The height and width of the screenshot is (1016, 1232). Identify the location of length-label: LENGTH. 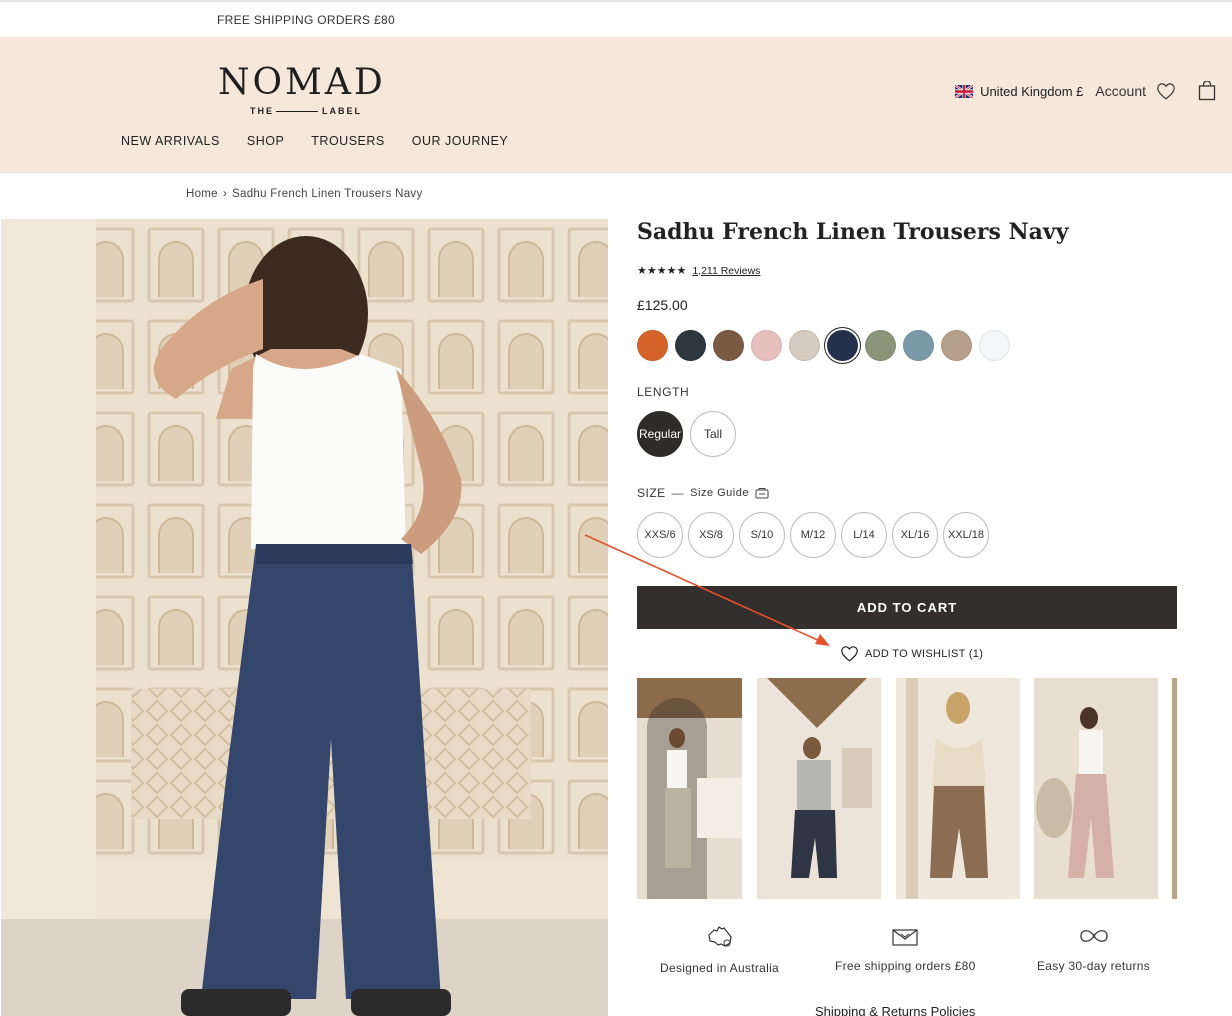
(663, 392).